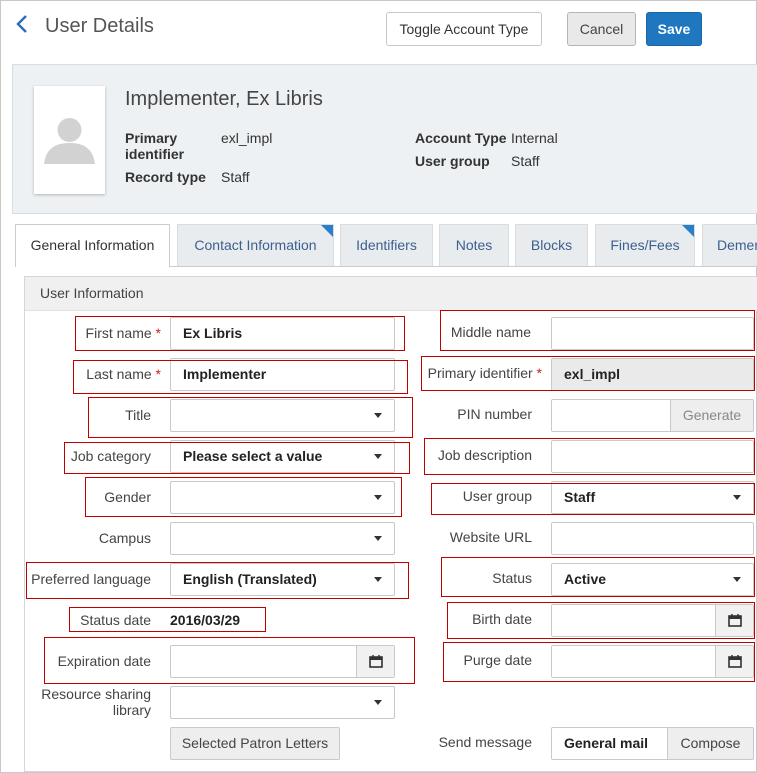 Image resolution: width=757 pixels, height=773 pixels. I want to click on status-select: Active, so click(652, 579).